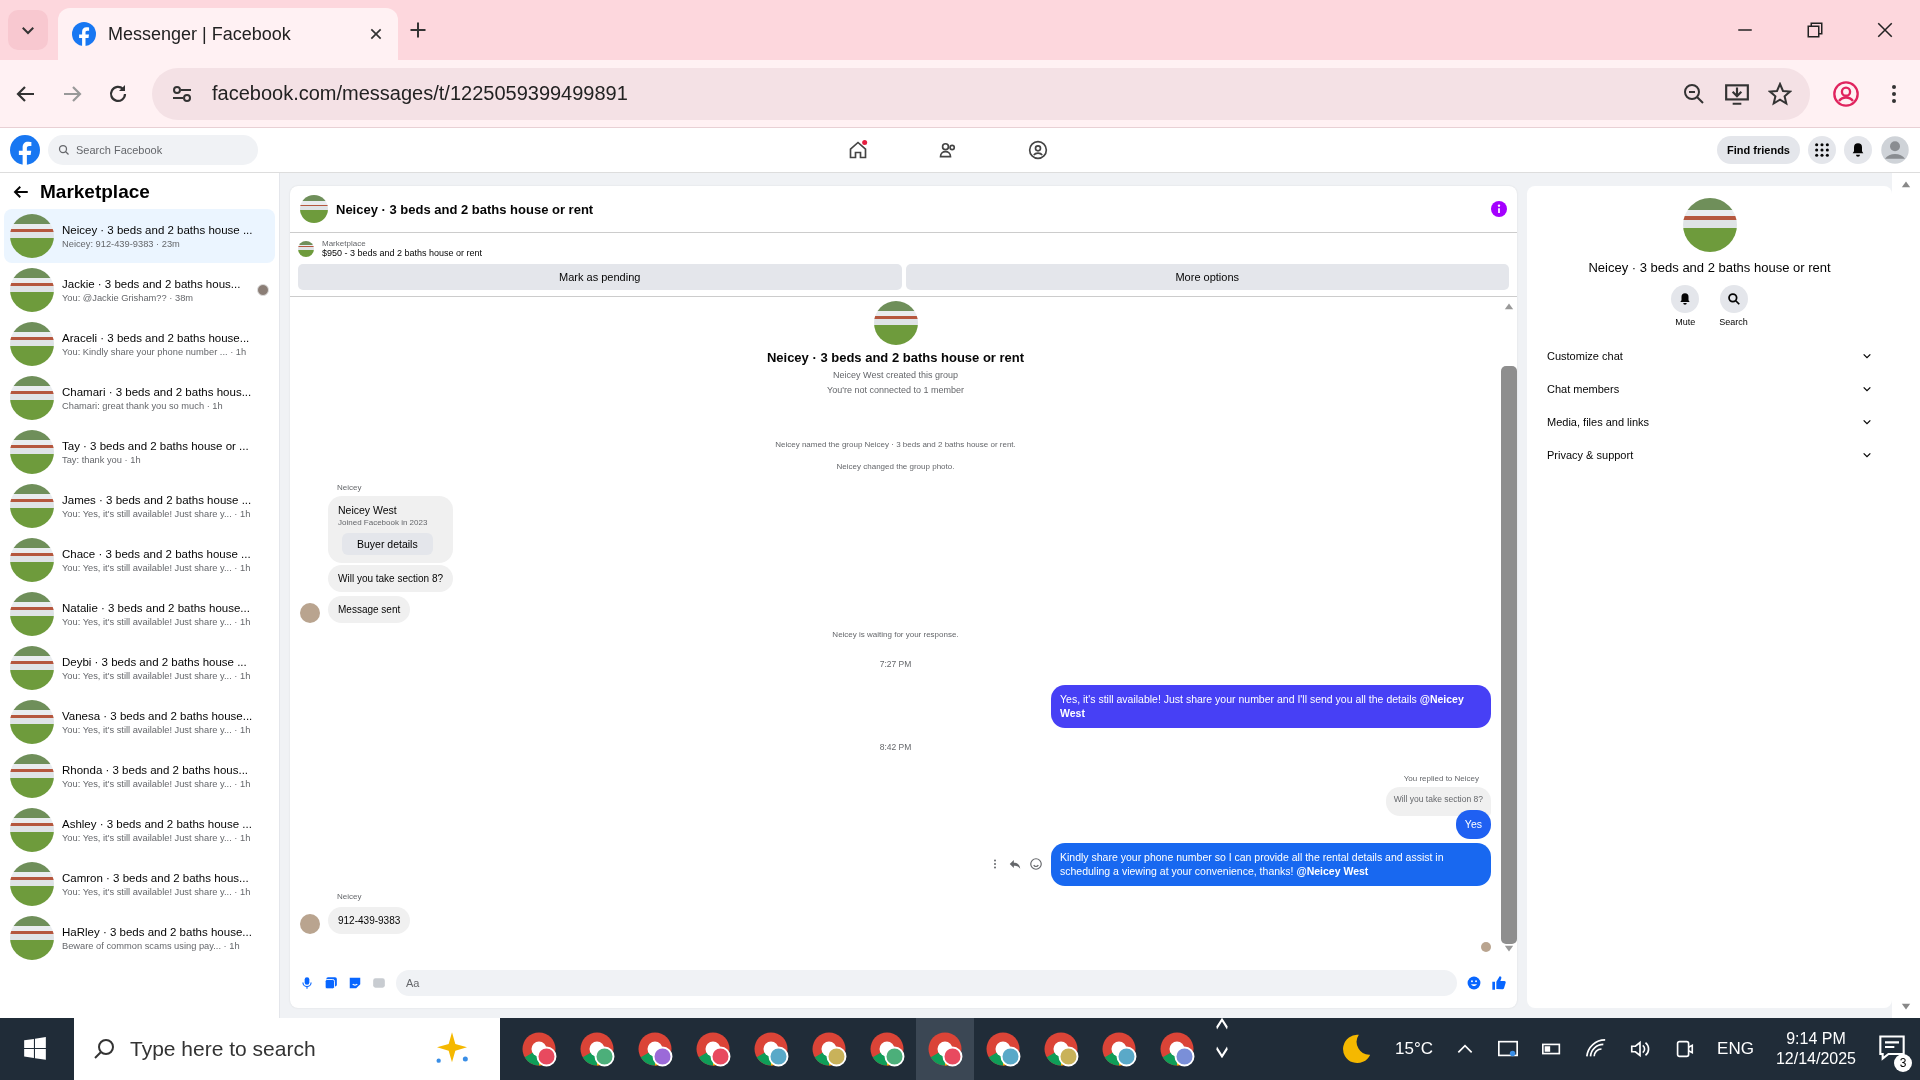  What do you see at coordinates (1780, 93) in the screenshot?
I see `star-icon` at bounding box center [1780, 93].